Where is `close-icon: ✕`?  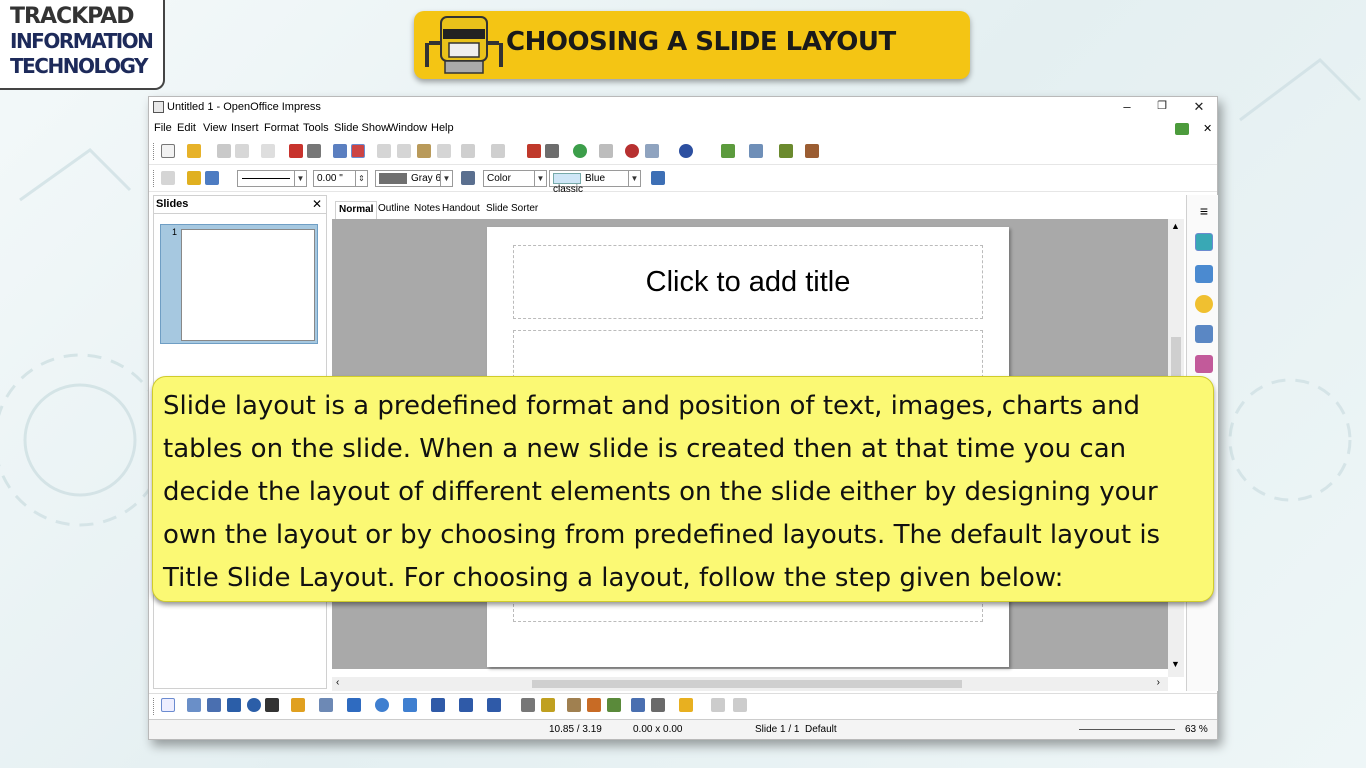
close-icon: ✕ is located at coordinates (317, 204).